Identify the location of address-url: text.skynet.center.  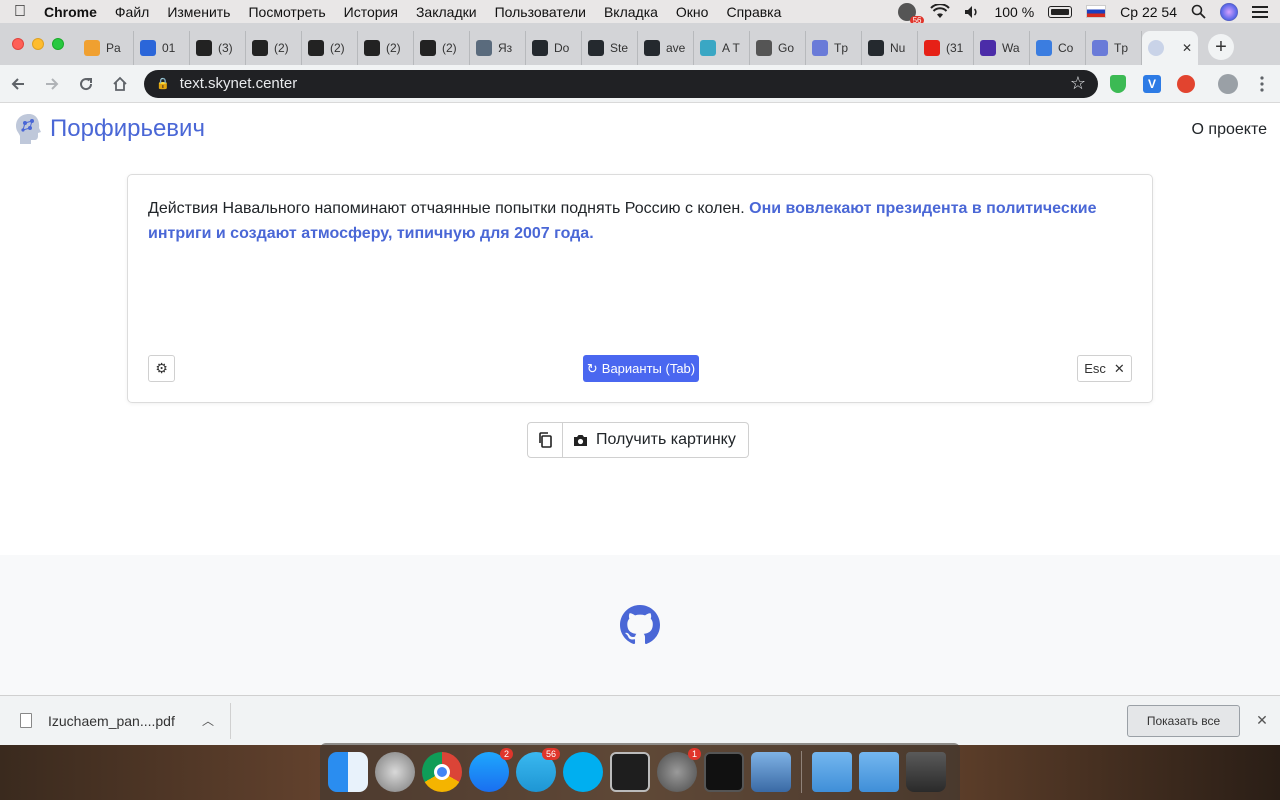
(238, 83).